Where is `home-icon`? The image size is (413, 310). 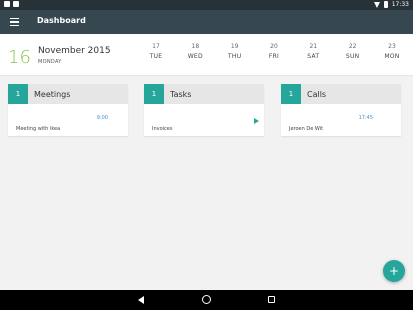
home-icon is located at coordinates (206, 299).